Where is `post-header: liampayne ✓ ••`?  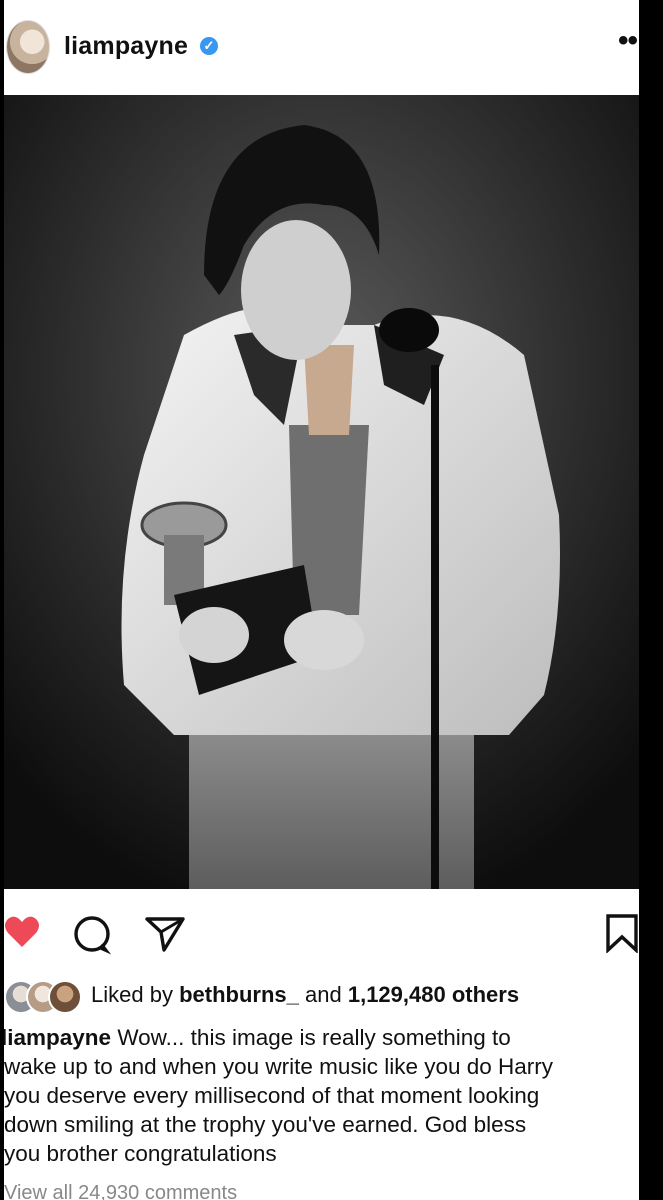 post-header: liampayne ✓ •• is located at coordinates (321, 47).